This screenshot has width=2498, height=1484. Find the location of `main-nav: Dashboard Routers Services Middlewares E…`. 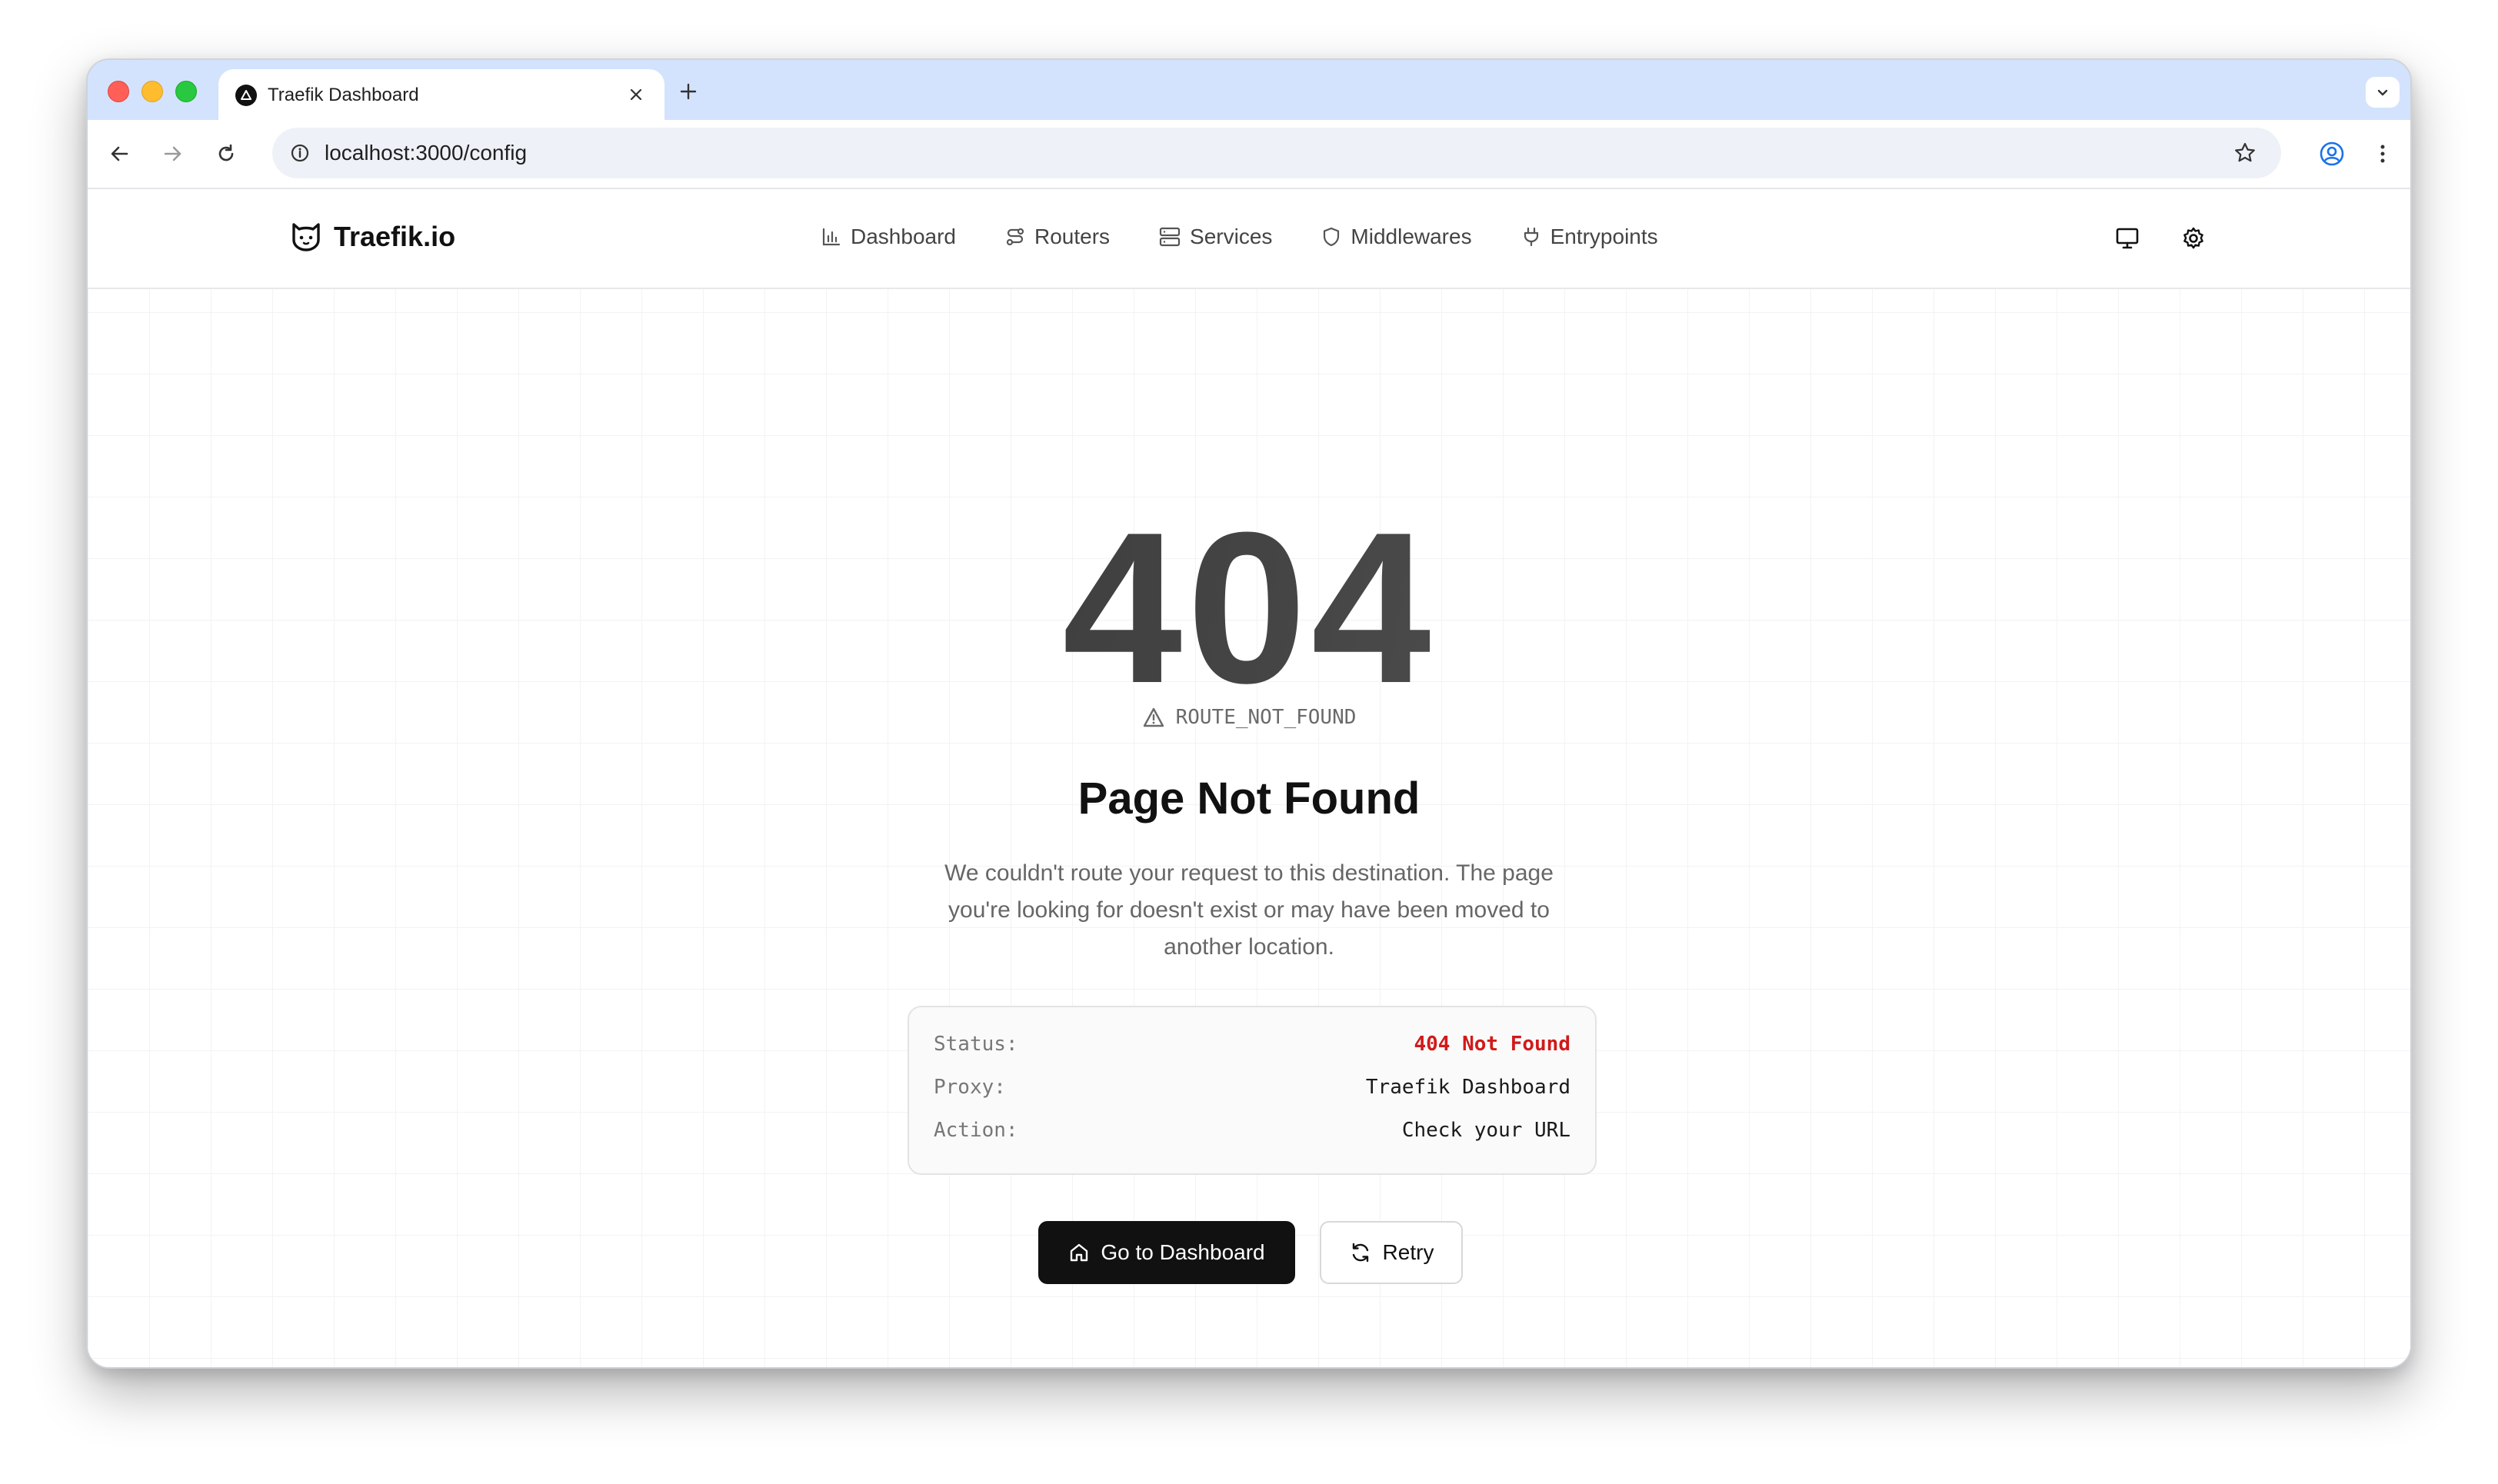

main-nav: Dashboard Routers Services Middlewares E… is located at coordinates (1239, 236).